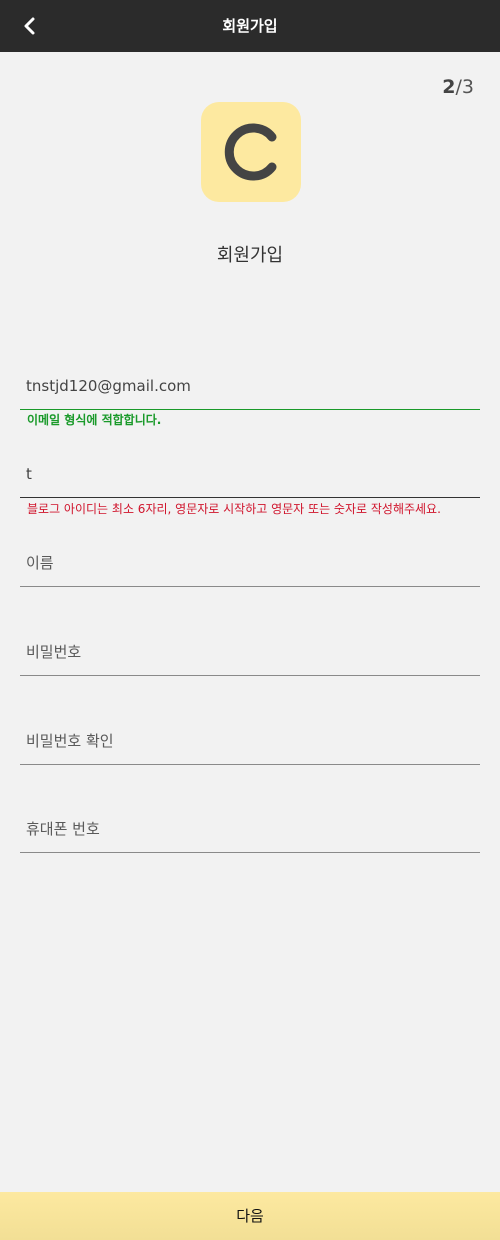 The image size is (500, 1240). I want to click on password-field, so click(250, 652).